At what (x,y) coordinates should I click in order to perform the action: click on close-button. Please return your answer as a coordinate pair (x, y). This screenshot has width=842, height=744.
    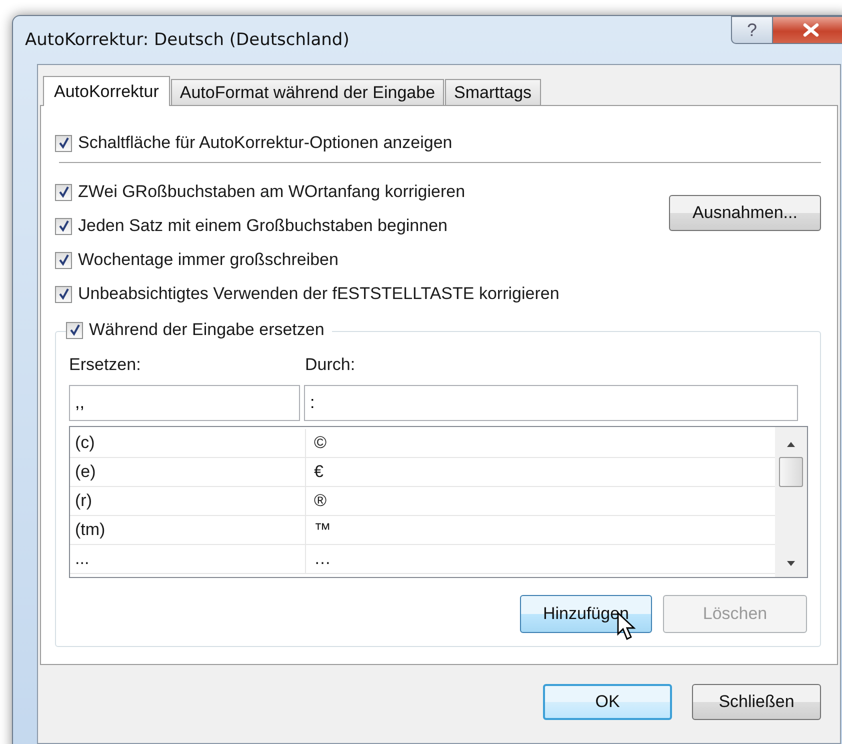
    Looking at the image, I should click on (807, 30).